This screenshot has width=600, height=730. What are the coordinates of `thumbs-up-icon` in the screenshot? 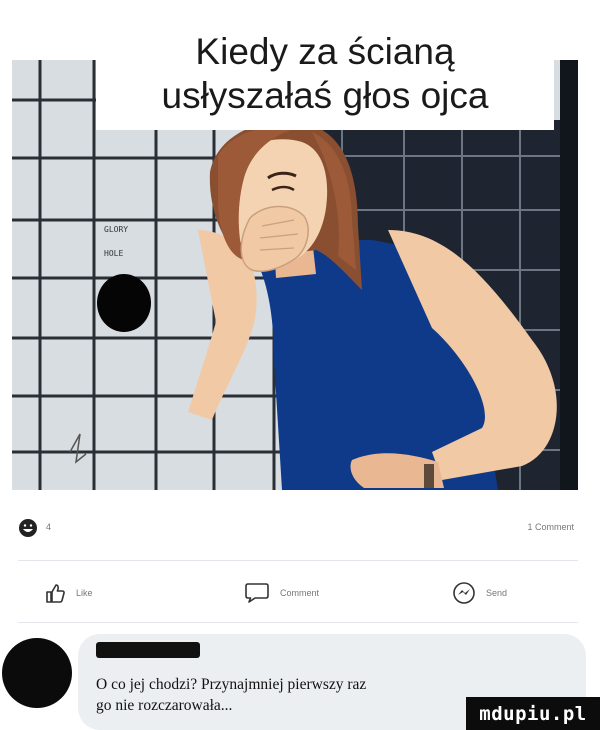 It's located at (55, 593).